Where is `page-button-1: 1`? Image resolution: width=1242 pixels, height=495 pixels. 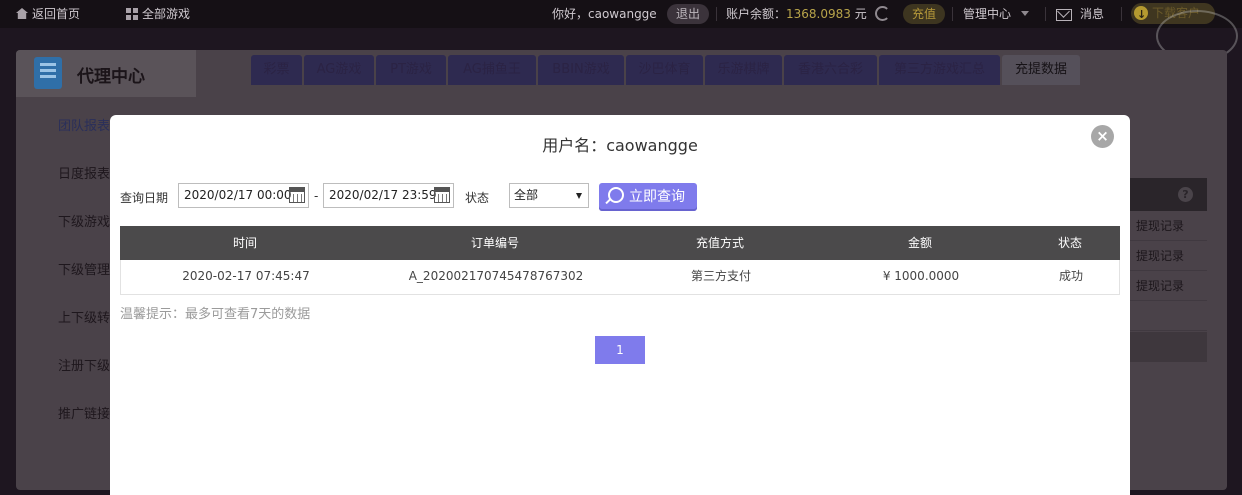
page-button-1: 1 is located at coordinates (620, 350).